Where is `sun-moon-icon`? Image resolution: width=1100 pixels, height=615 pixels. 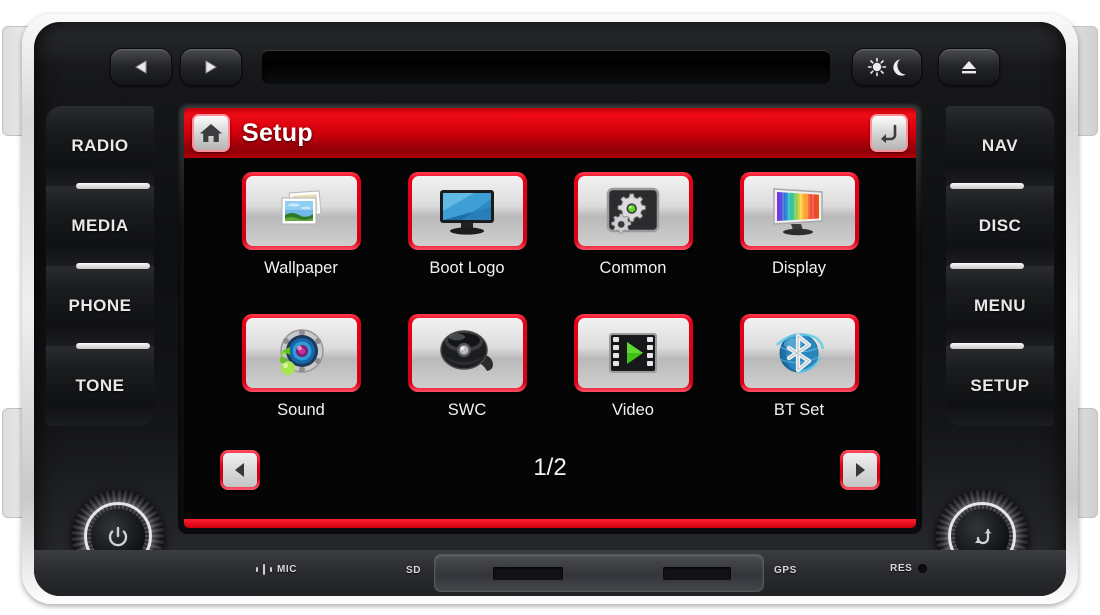
sun-moon-icon is located at coordinates (886, 67).